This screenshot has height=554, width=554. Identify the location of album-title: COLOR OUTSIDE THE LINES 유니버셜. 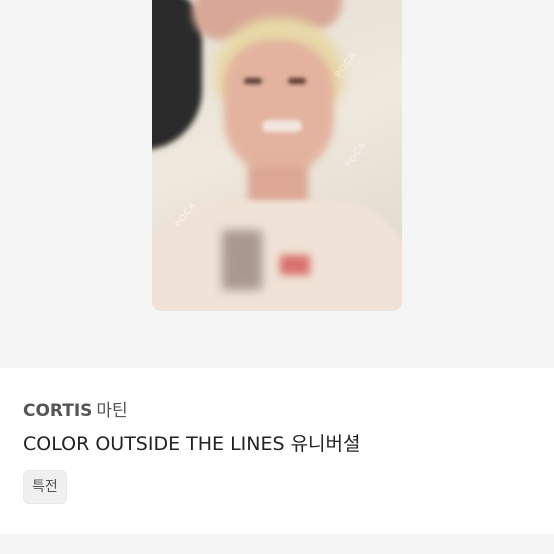
(192, 444).